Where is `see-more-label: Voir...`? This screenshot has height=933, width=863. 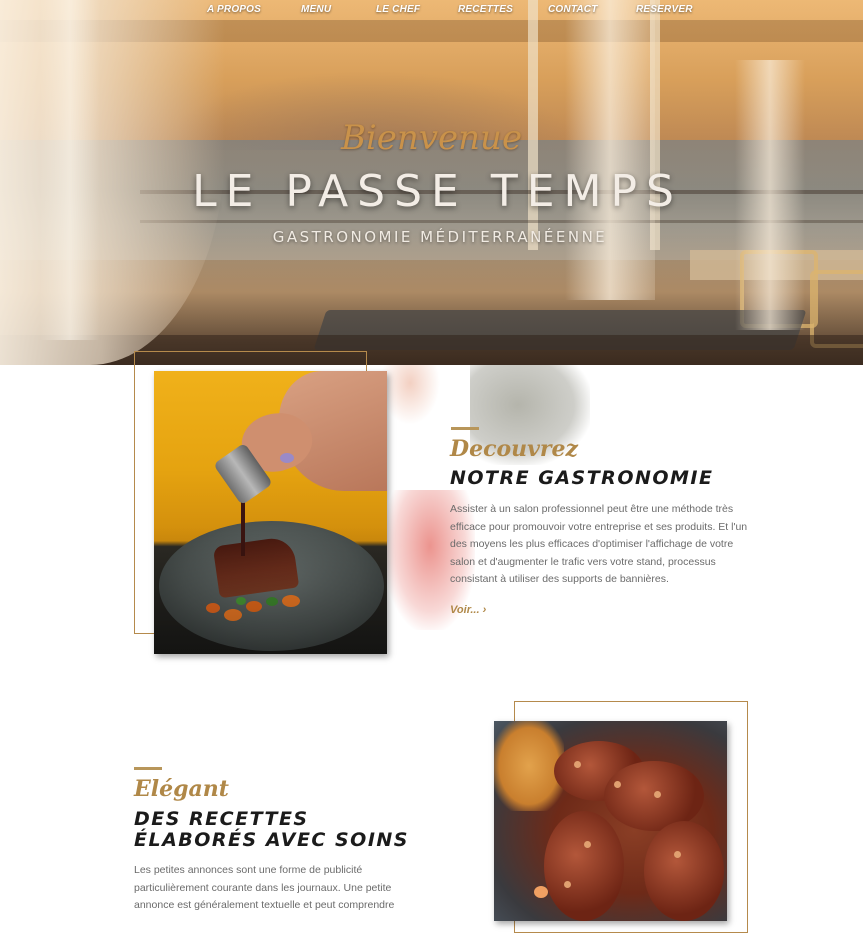
see-more-label: Voir... is located at coordinates (465, 610).